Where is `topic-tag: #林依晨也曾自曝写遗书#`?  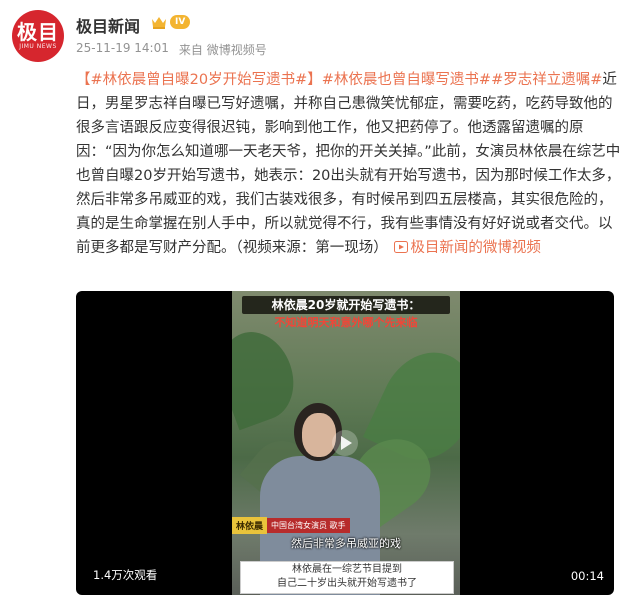 topic-tag: #林依晨也曾自曝写遗书# is located at coordinates (406, 80).